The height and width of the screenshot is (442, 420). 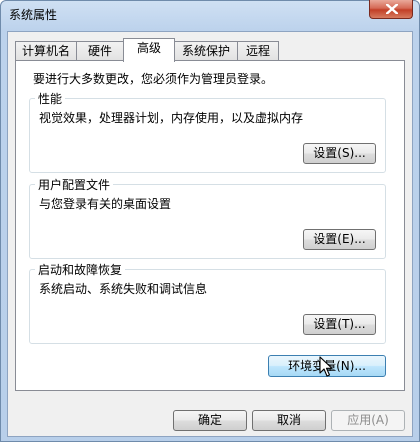 What do you see at coordinates (171, 118) in the screenshot?
I see `performance-description: 视觉效果，处理器计划，内存使用，以及虚拟内存` at bounding box center [171, 118].